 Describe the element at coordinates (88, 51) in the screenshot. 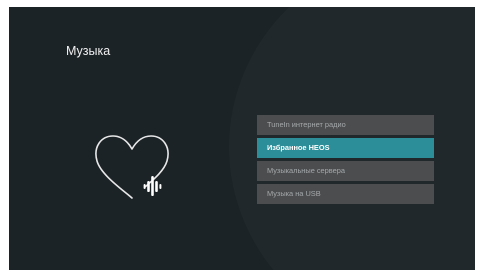

I see `page-title: Музыка` at that location.